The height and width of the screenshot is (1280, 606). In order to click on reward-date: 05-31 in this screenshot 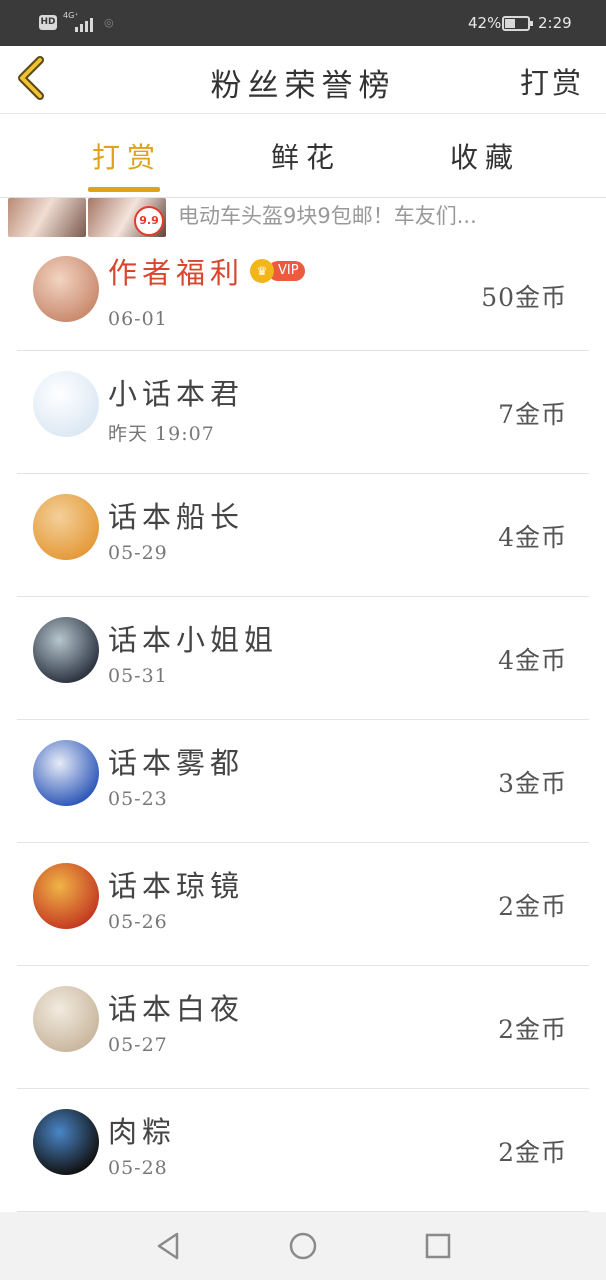, I will do `click(138, 676)`.